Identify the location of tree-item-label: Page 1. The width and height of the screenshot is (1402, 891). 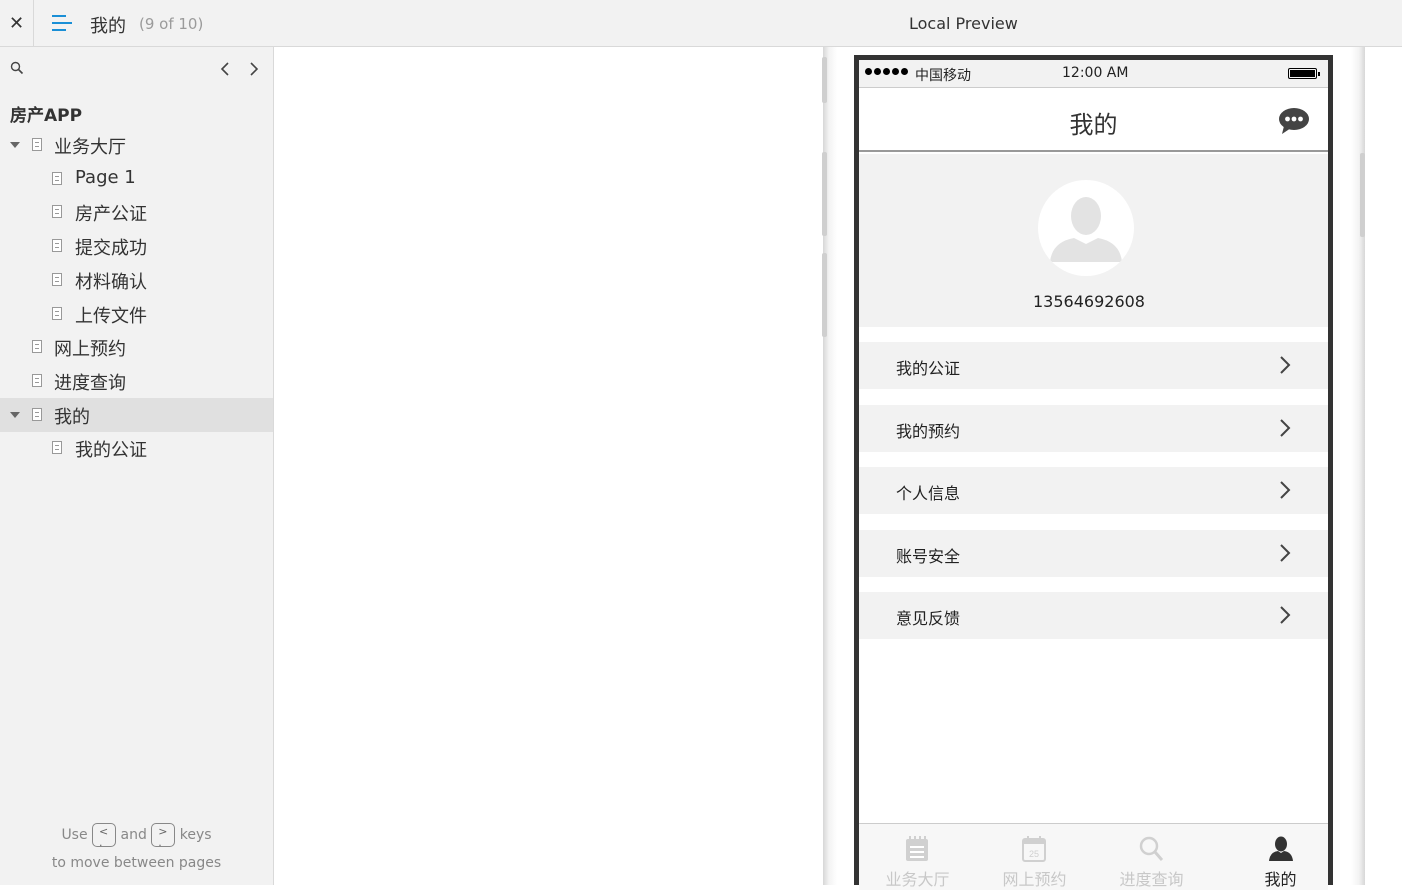
(105, 177).